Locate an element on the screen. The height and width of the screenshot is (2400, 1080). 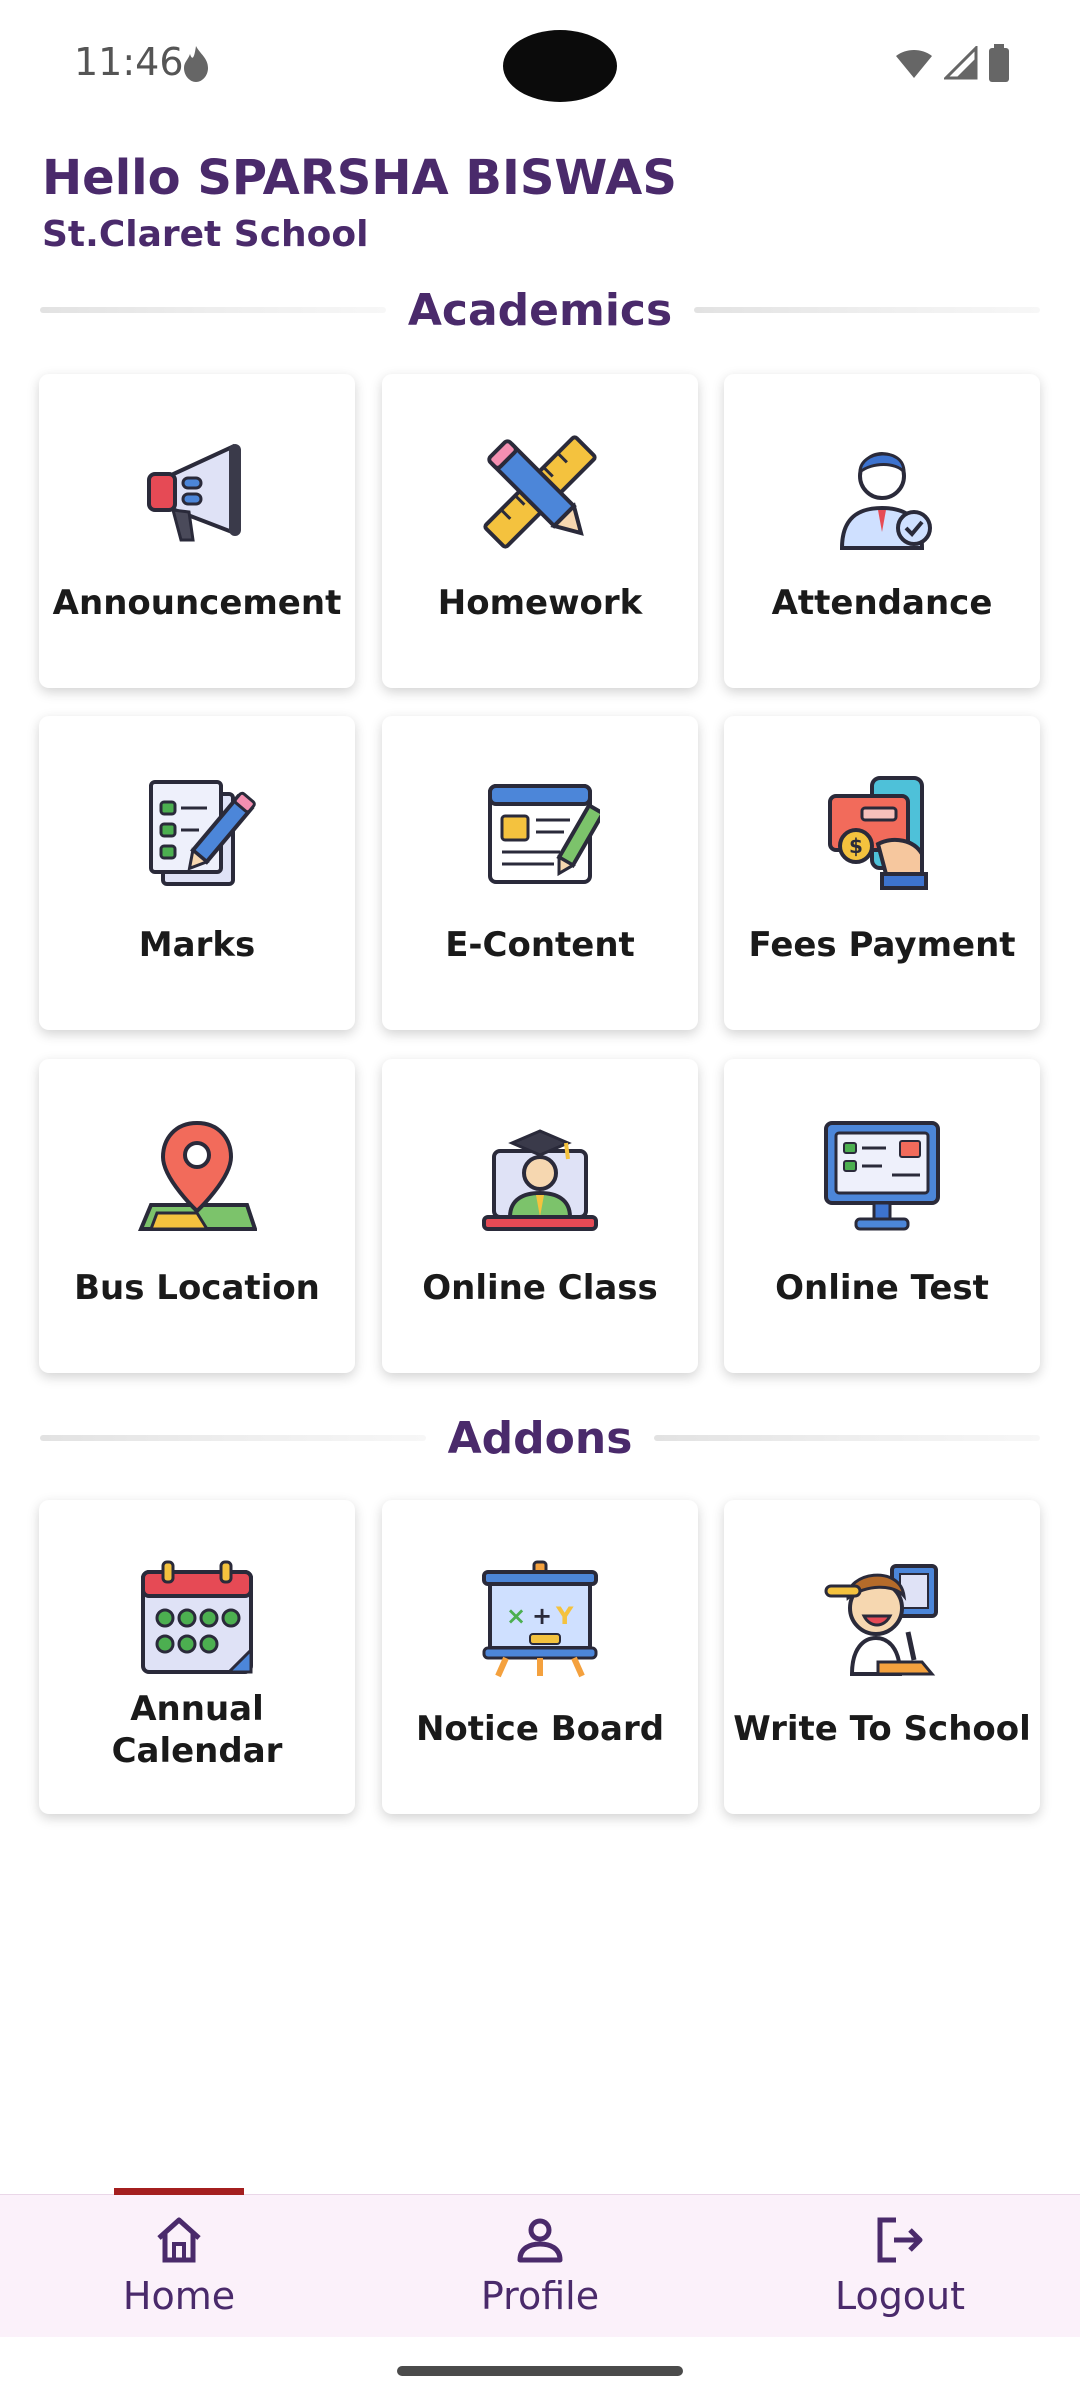
battery-icon is located at coordinates (999, 63).